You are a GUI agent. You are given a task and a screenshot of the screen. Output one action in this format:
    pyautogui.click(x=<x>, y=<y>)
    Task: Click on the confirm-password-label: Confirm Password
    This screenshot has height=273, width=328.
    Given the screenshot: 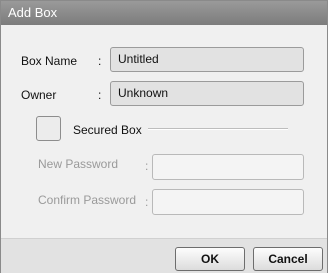 What is the action you would take?
    pyautogui.click(x=87, y=200)
    